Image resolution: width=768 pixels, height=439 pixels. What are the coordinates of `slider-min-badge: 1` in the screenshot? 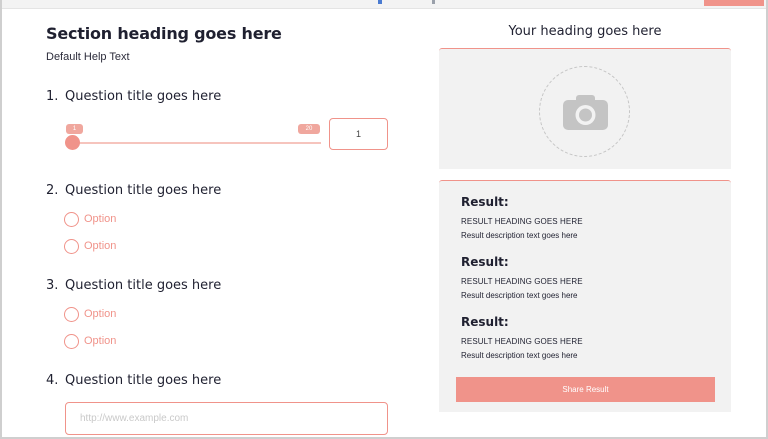 It's located at (74, 129).